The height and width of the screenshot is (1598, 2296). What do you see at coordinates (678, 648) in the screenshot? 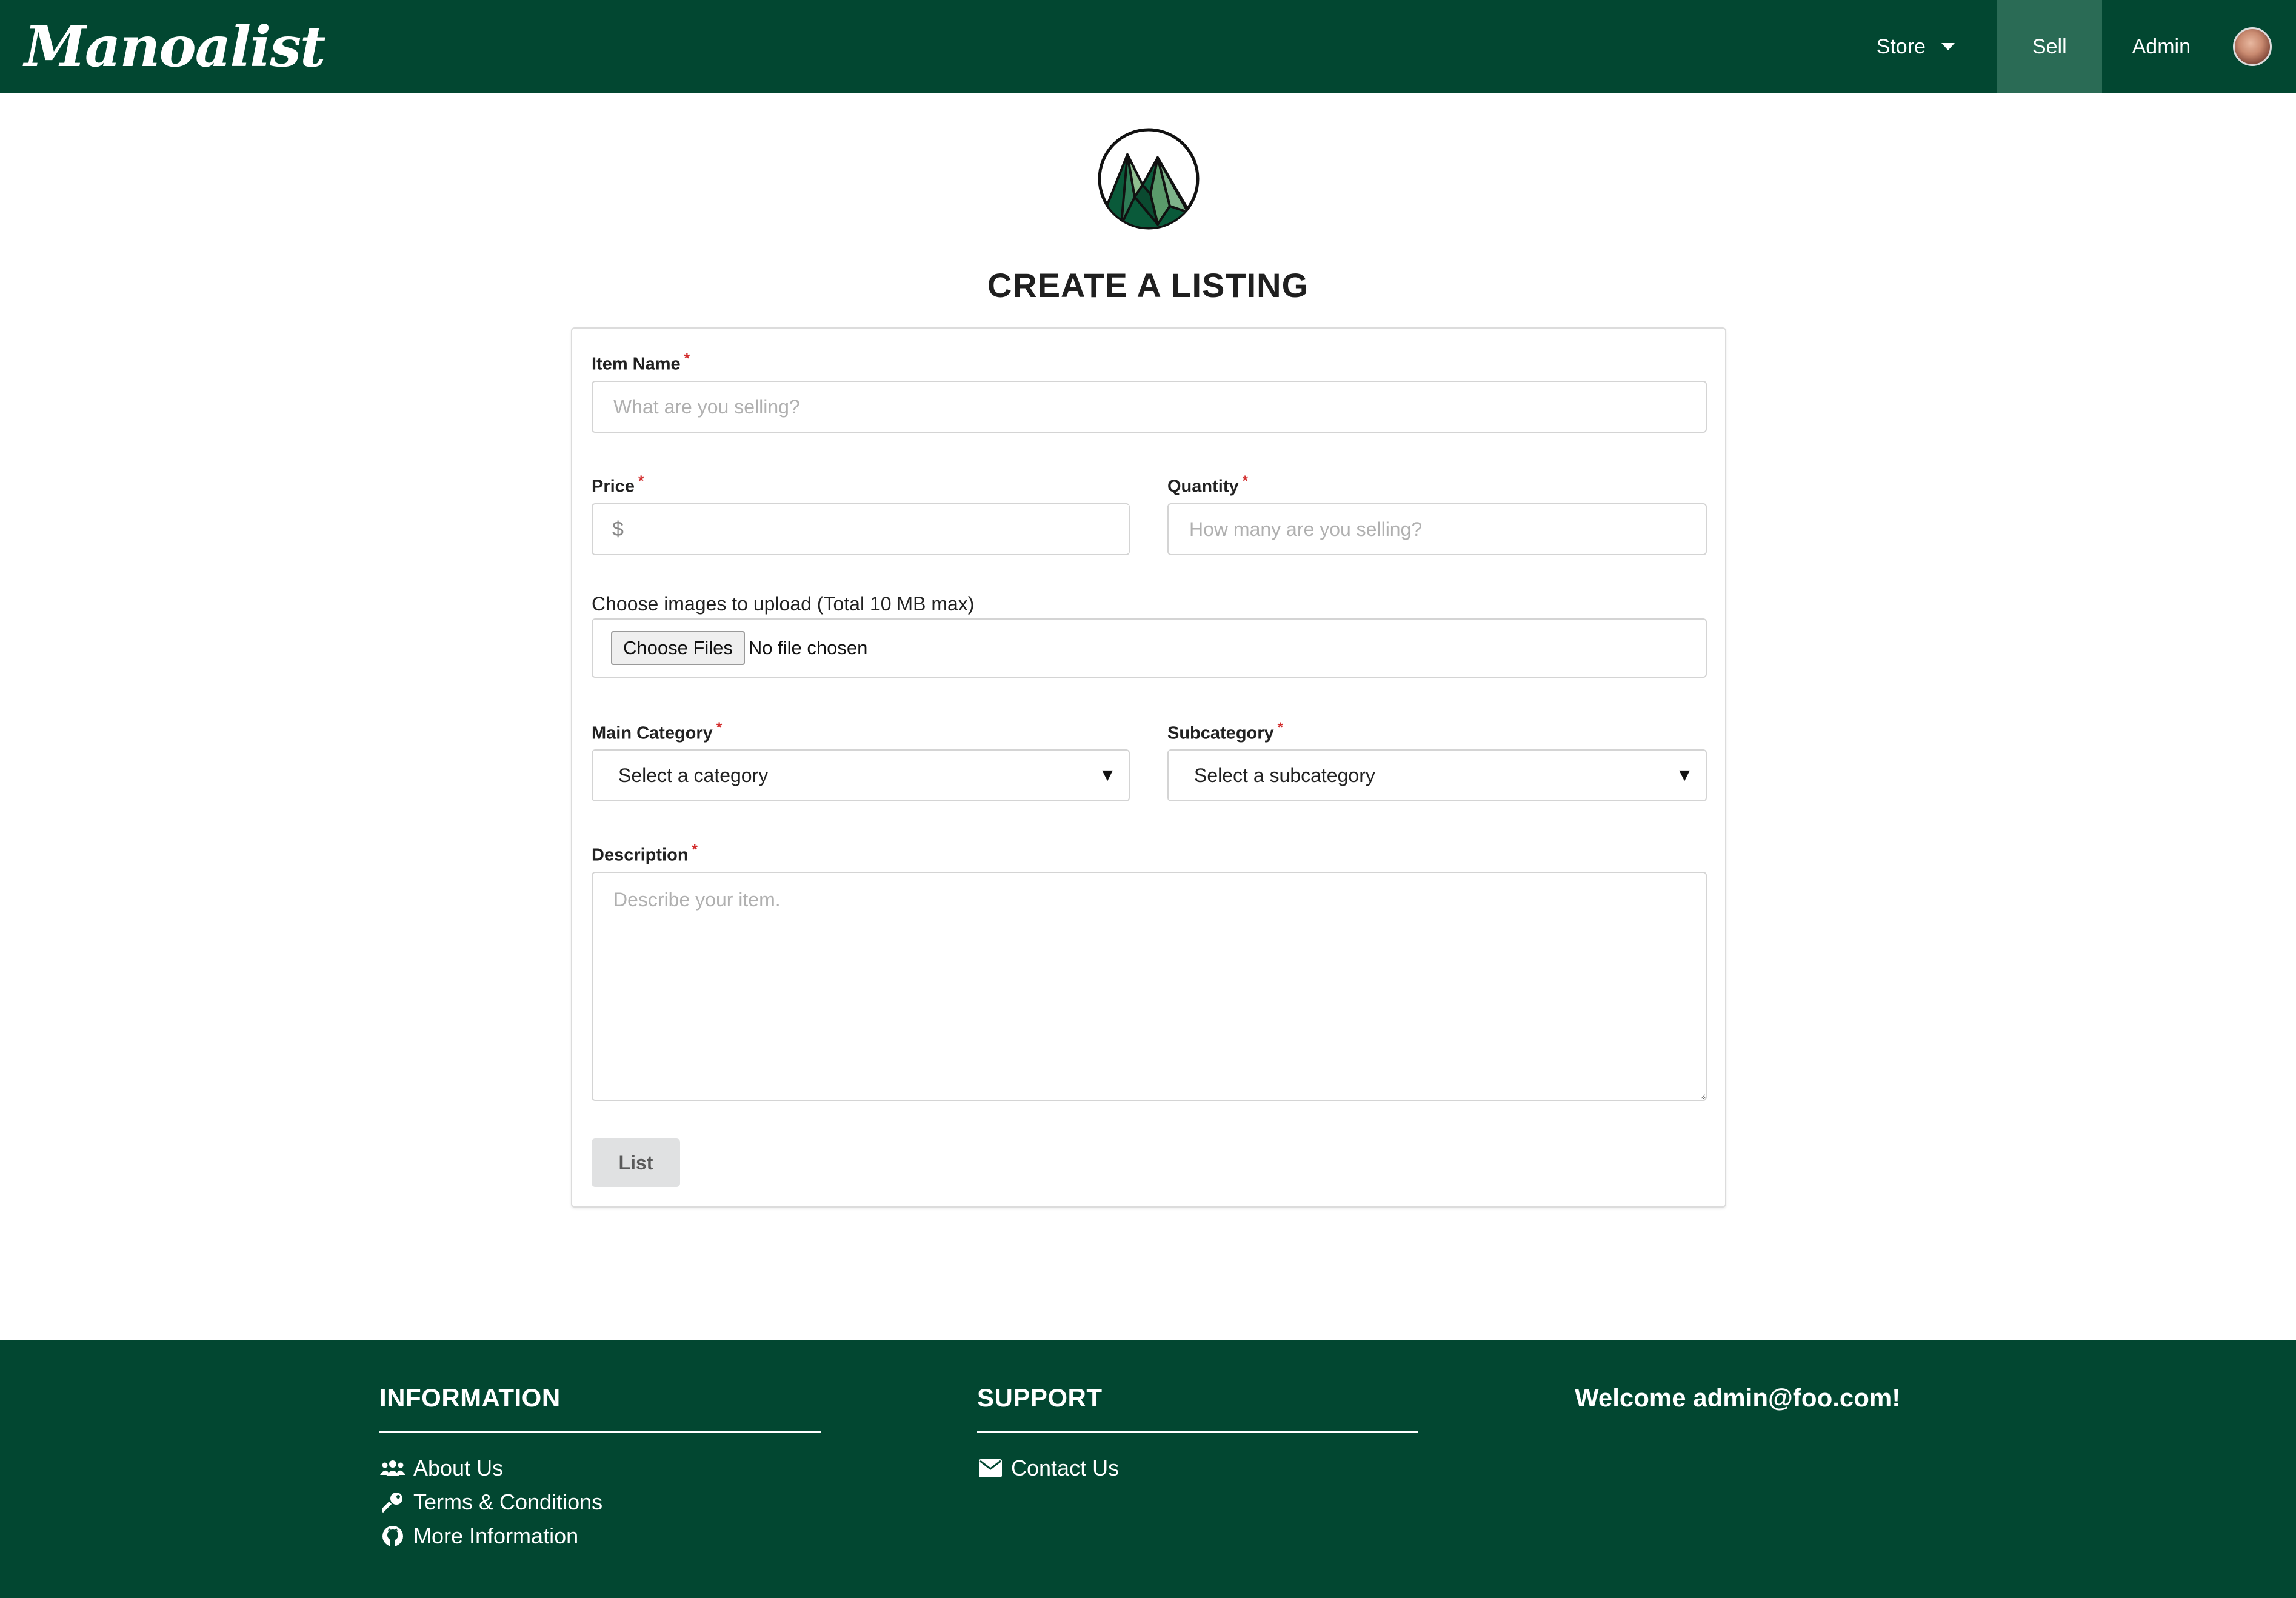
I see `choose-files-button: Choose Files` at bounding box center [678, 648].